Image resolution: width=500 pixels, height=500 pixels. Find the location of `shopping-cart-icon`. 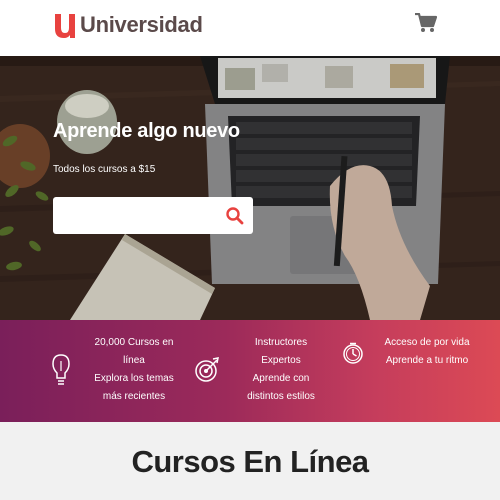

shopping-cart-icon is located at coordinates (426, 23).